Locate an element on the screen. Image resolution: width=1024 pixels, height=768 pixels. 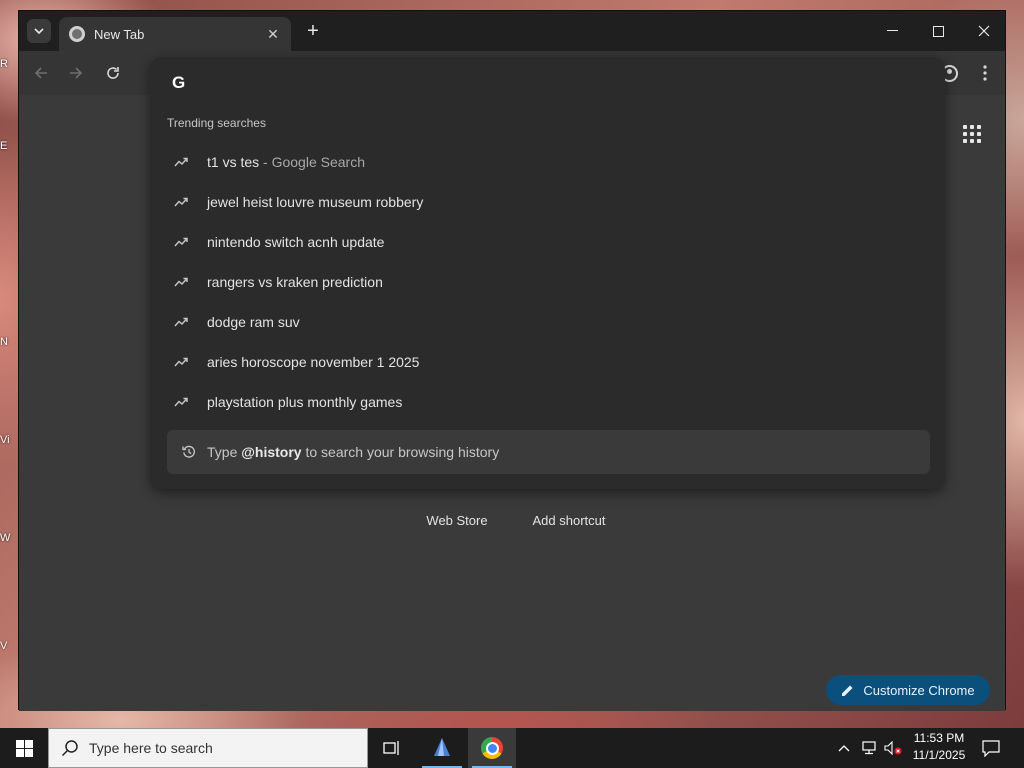
clock-date: 11/1/2025 is located at coordinates (939, 755).